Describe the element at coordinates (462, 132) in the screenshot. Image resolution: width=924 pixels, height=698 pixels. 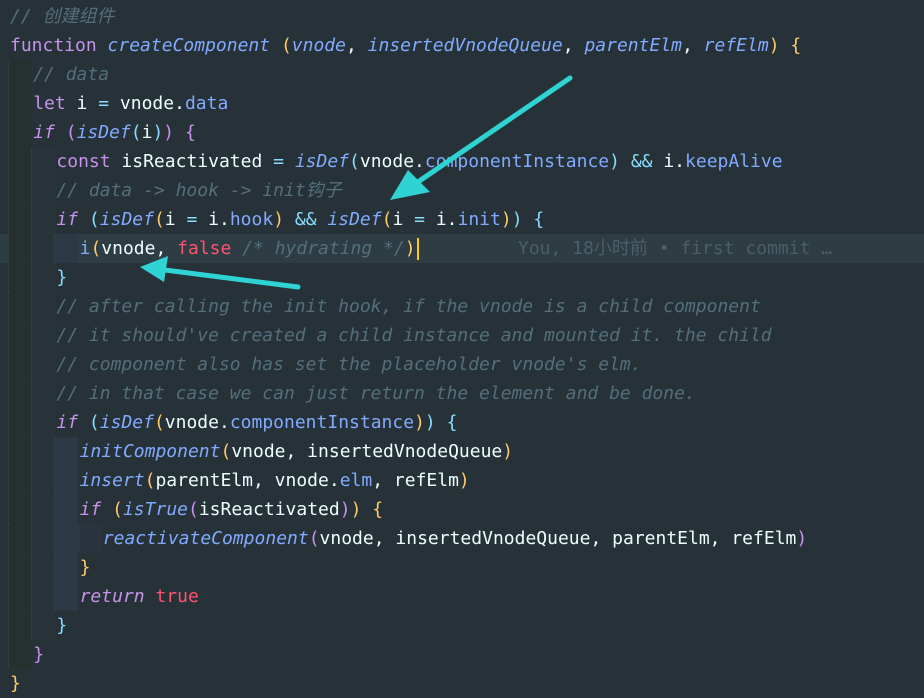
I see `code-line: if (isDef(i)) {` at that location.